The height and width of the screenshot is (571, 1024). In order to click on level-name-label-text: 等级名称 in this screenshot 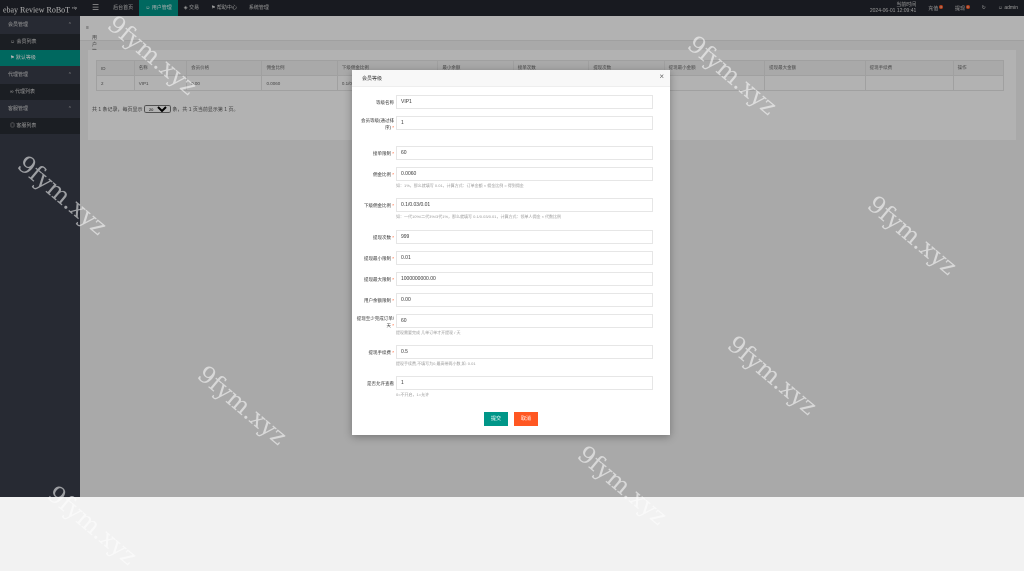, I will do `click(385, 102)`.